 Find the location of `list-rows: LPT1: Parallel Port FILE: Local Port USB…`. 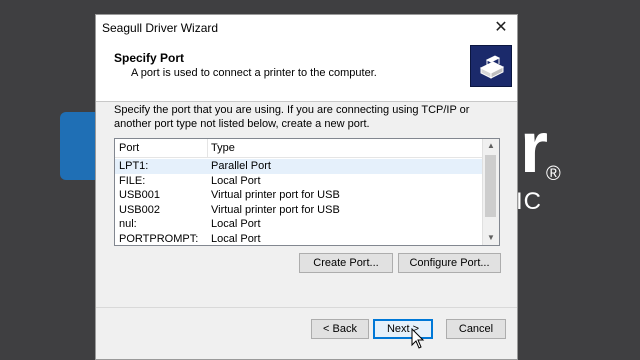

list-rows: LPT1: Parallel Port FILE: Local Port USB… is located at coordinates (300, 202).